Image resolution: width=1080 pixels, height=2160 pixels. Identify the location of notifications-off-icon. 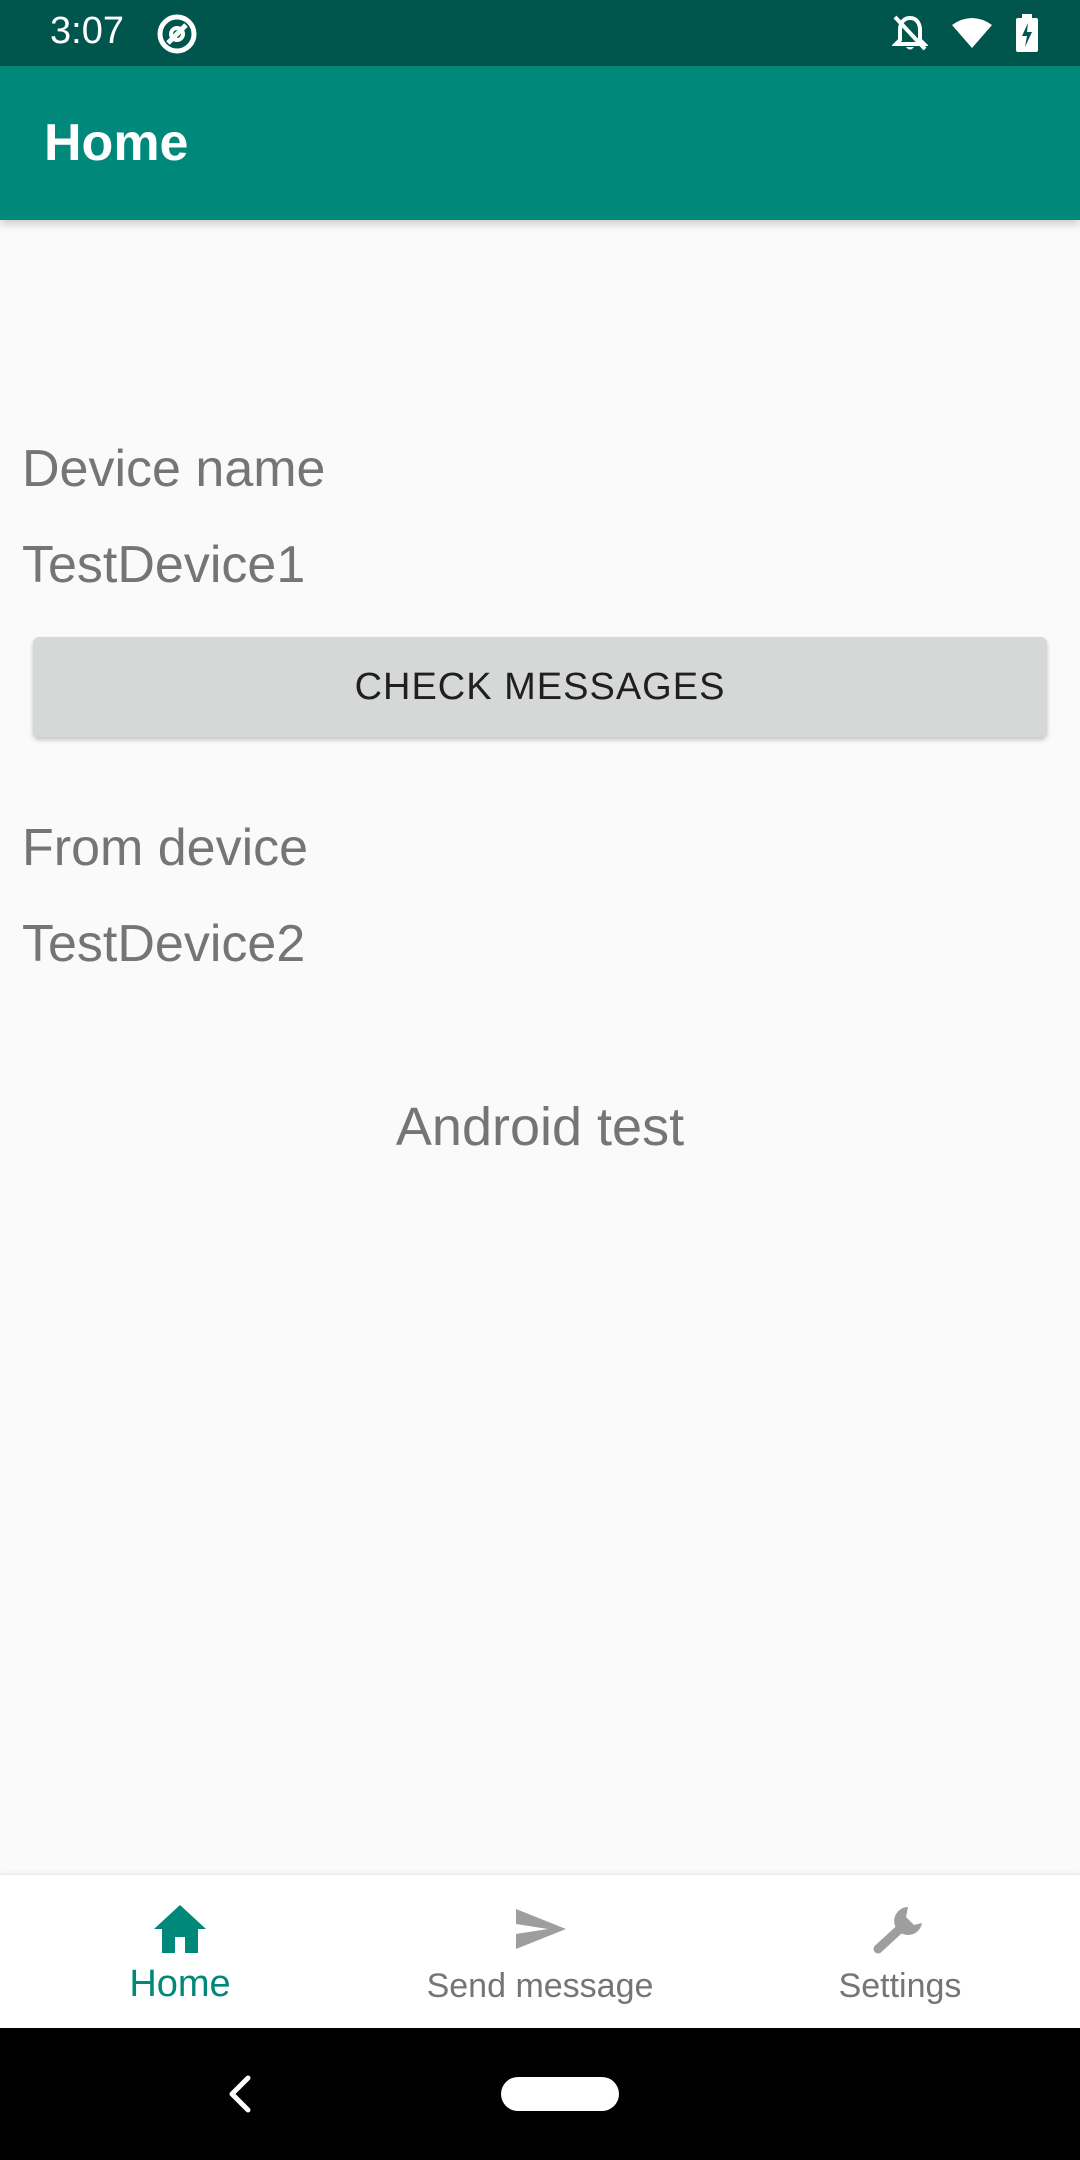
(910, 33).